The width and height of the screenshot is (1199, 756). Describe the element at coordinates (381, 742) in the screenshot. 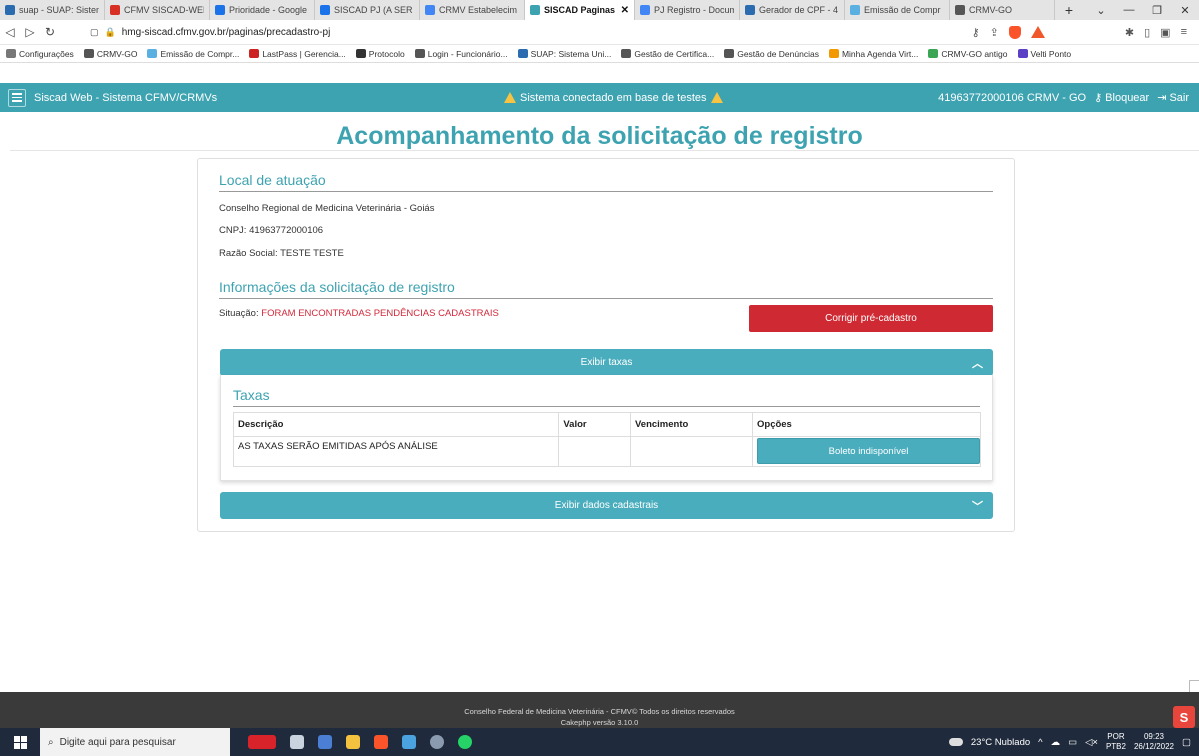

I see `brave-browser-icon` at that location.